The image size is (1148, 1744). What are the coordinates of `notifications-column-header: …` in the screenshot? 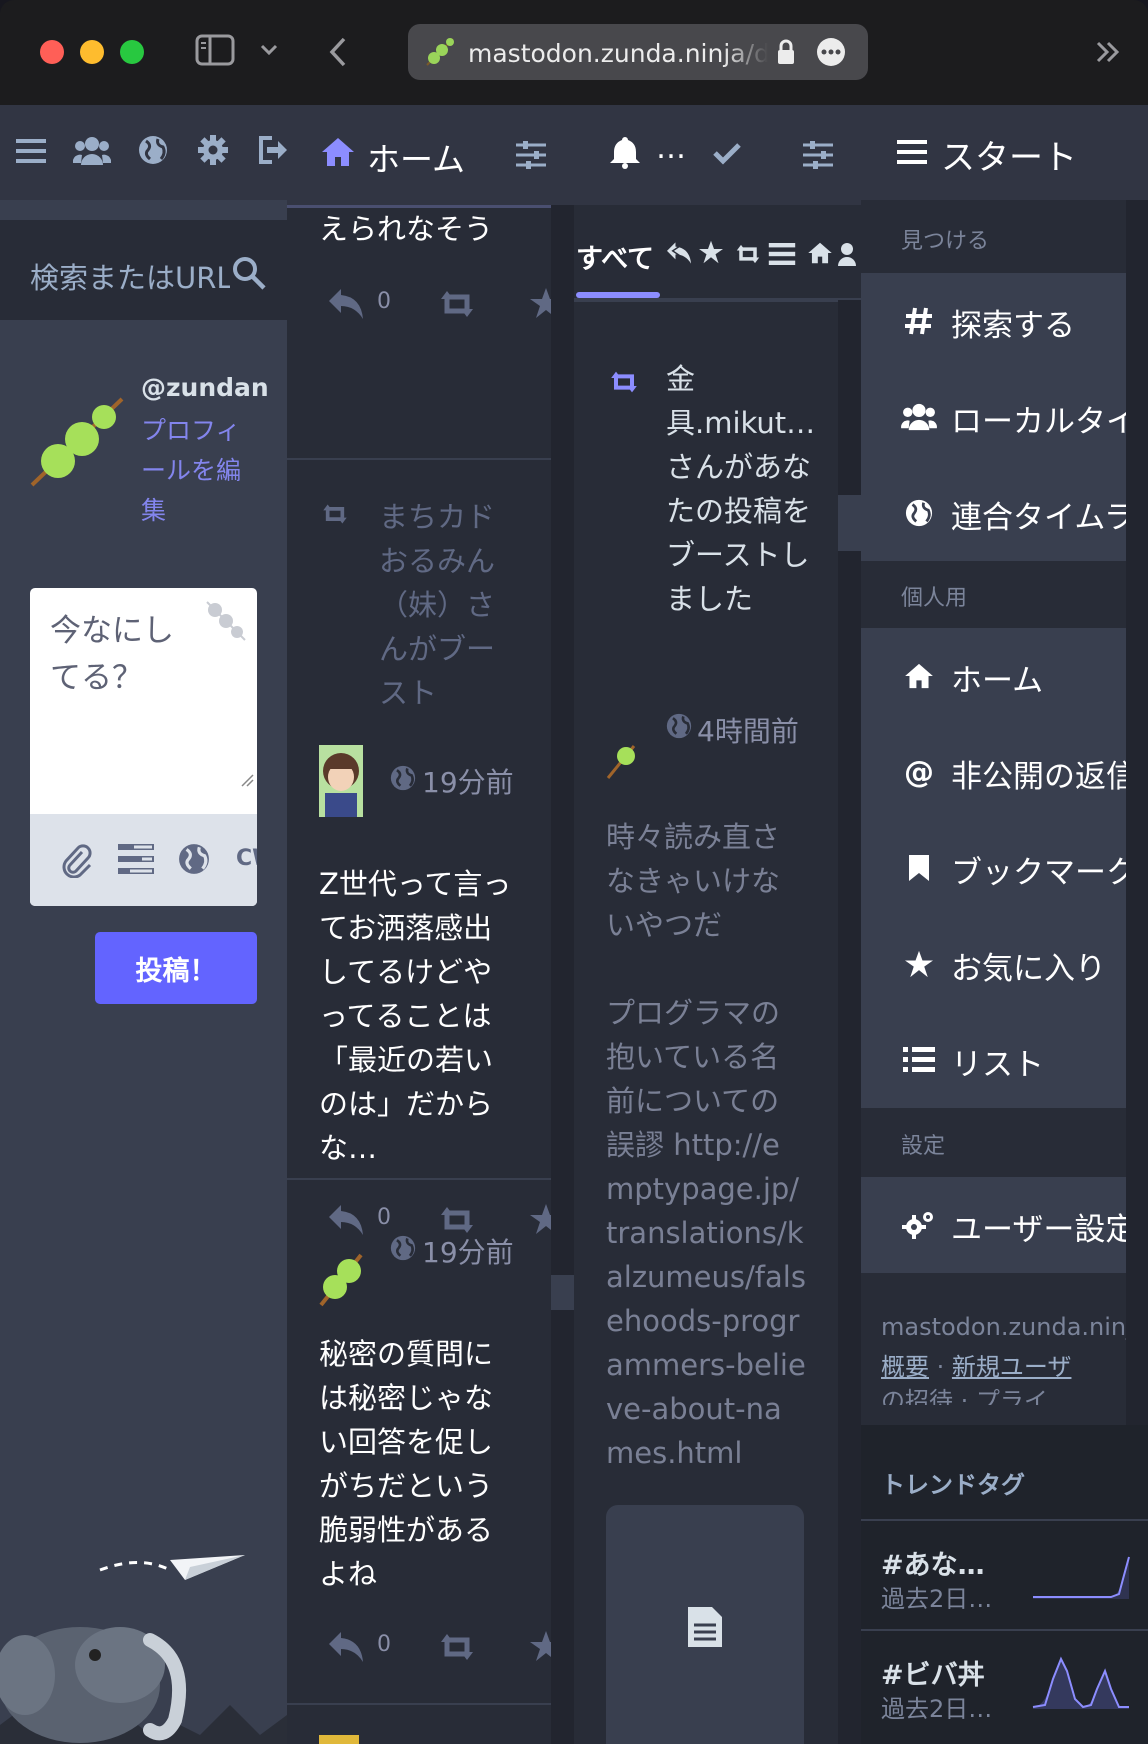 It's located at (717, 155).